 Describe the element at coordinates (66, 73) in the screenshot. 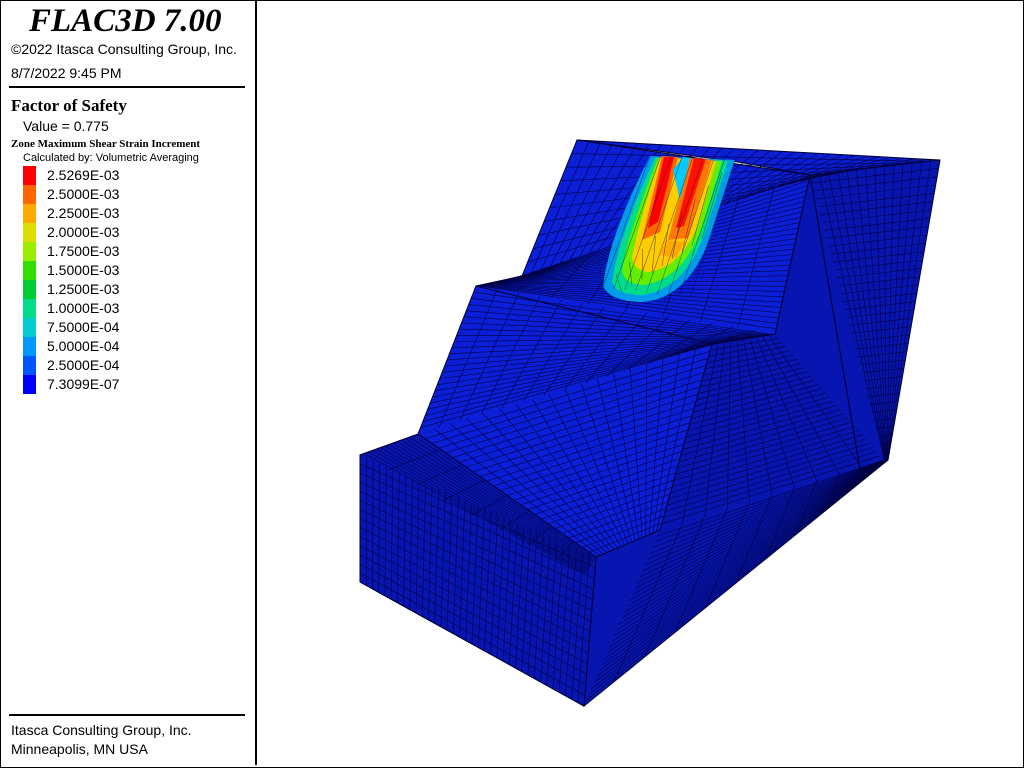

I see `datetime-text: 8/7/2022 9:45 PM` at that location.